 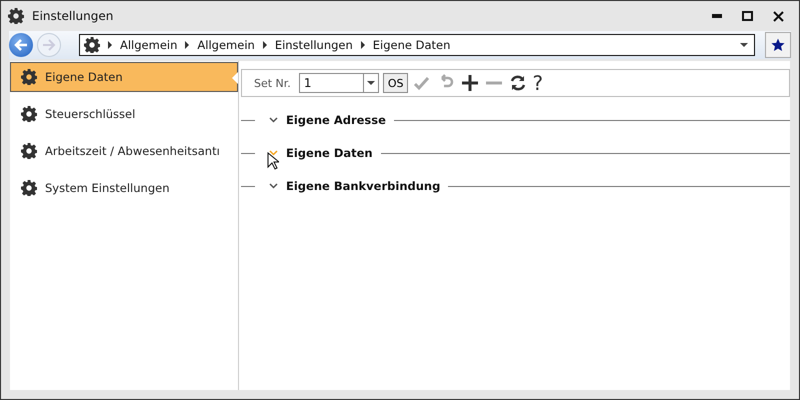 What do you see at coordinates (124, 188) in the screenshot?
I see `sidebar-item: System Einstellungen` at bounding box center [124, 188].